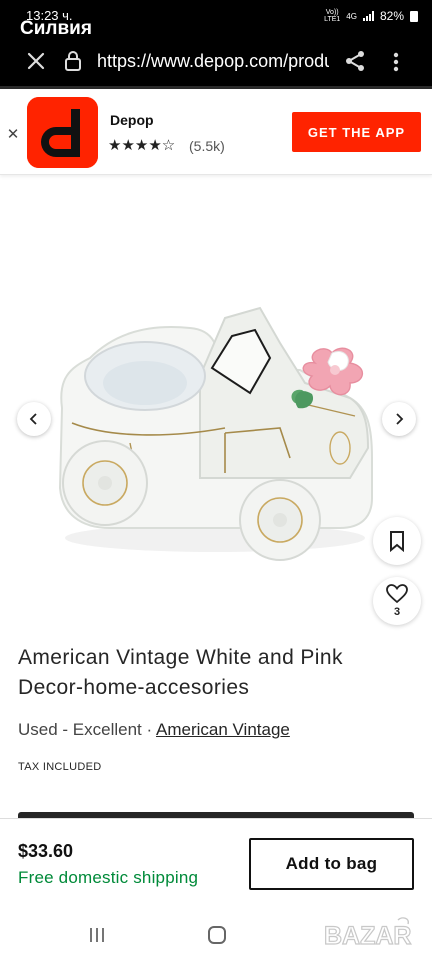 The height and width of the screenshot is (960, 432). What do you see at coordinates (223, 729) in the screenshot?
I see `brand-link: American Vintage` at bounding box center [223, 729].